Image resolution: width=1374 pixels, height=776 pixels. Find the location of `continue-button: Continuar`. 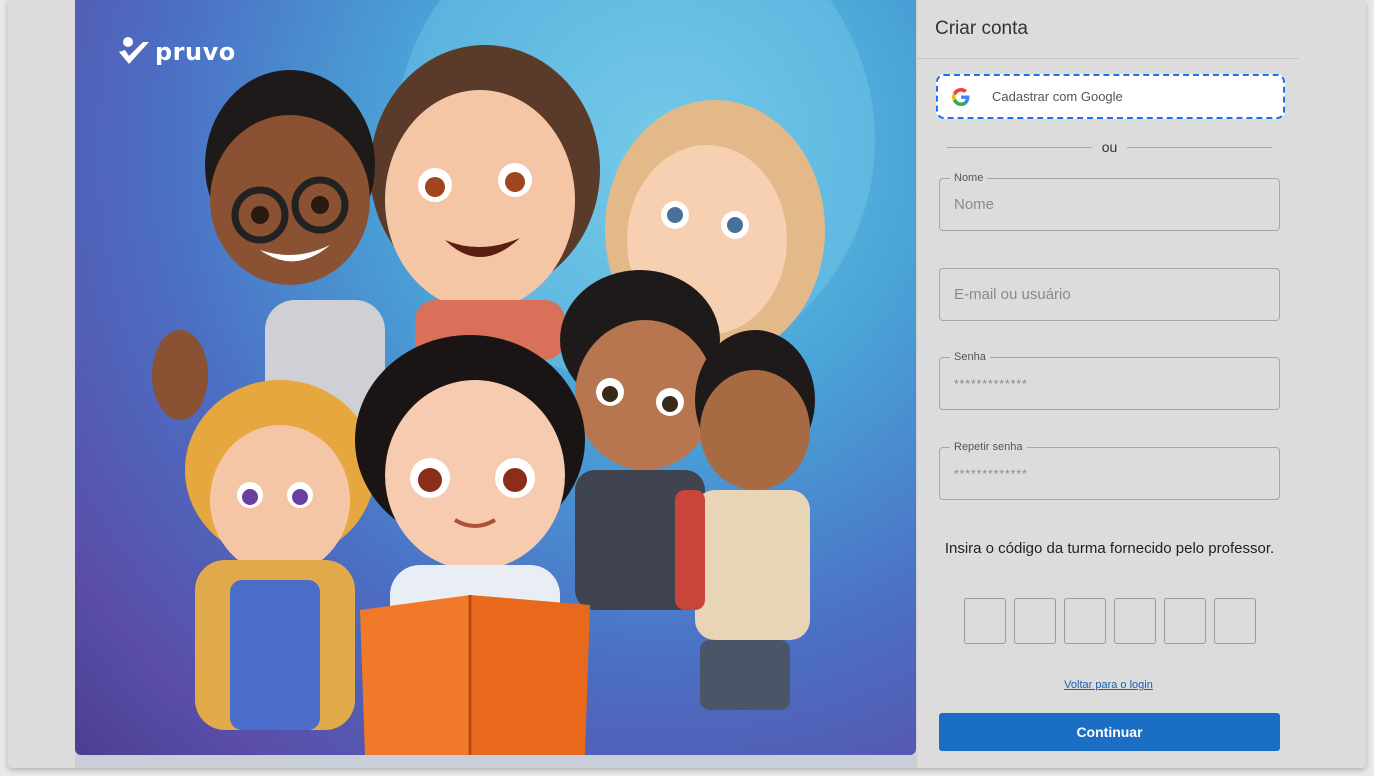

continue-button: Continuar is located at coordinates (1109, 732).